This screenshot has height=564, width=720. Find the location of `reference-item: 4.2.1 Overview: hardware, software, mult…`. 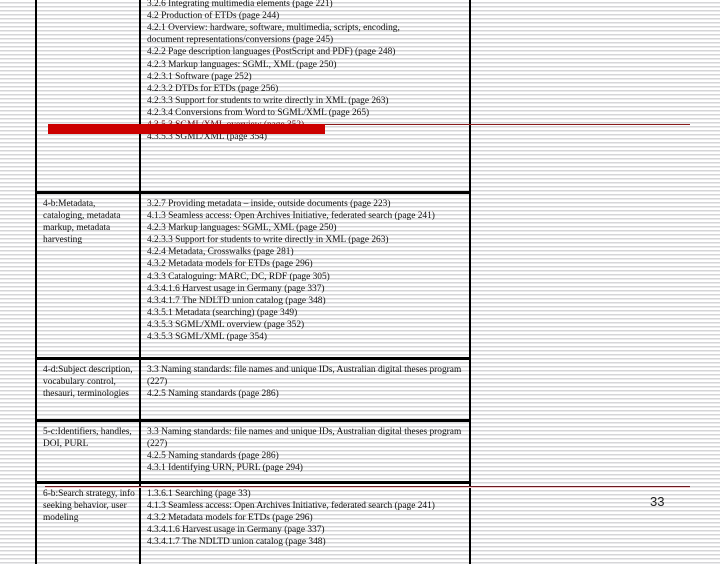

reference-item: 4.2.1 Overview: hardware, software, mult… is located at coordinates (273, 28).